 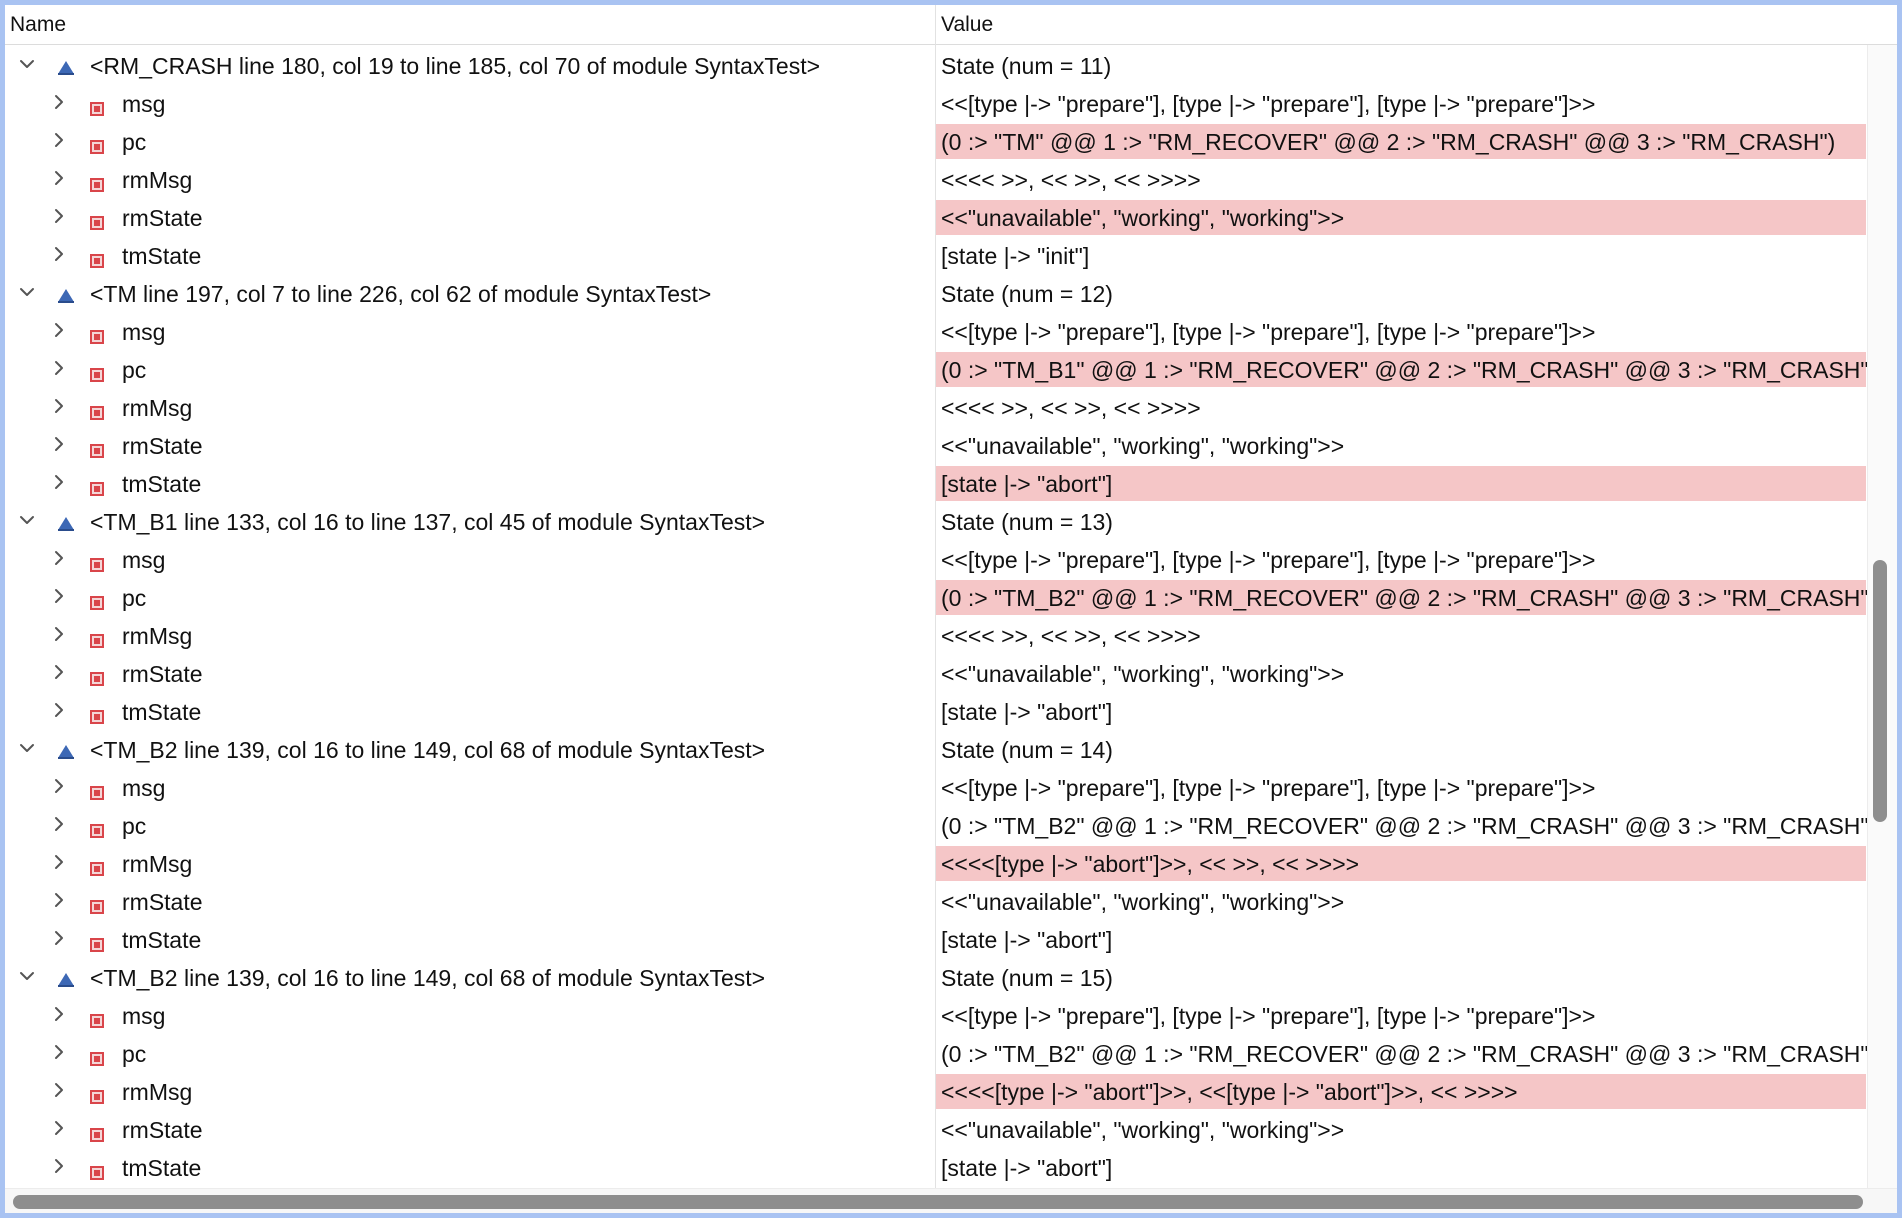 What do you see at coordinates (967, 25) in the screenshot?
I see `column-header-value: Value` at bounding box center [967, 25].